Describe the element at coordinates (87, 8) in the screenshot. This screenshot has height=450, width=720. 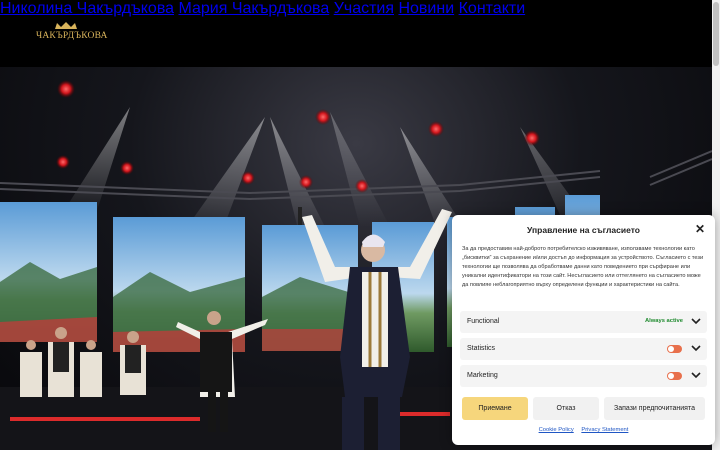
I see `nav-item-nikolina: Николина Чакърдъкова` at that location.